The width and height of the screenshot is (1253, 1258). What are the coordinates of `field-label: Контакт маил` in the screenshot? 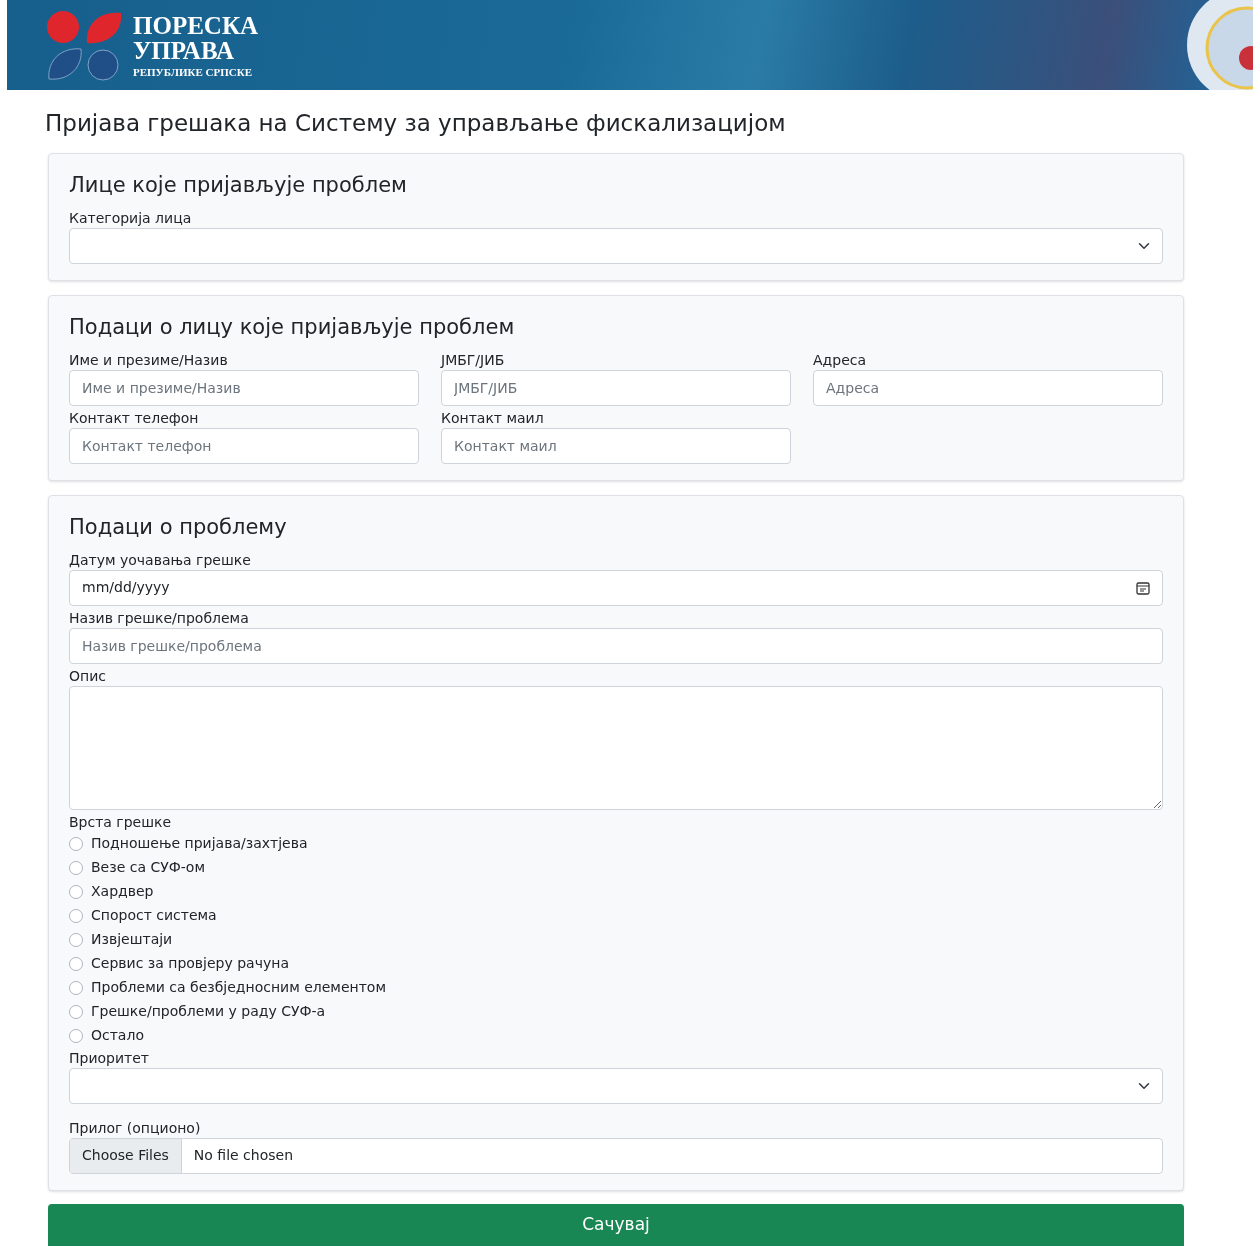 It's located at (493, 418).